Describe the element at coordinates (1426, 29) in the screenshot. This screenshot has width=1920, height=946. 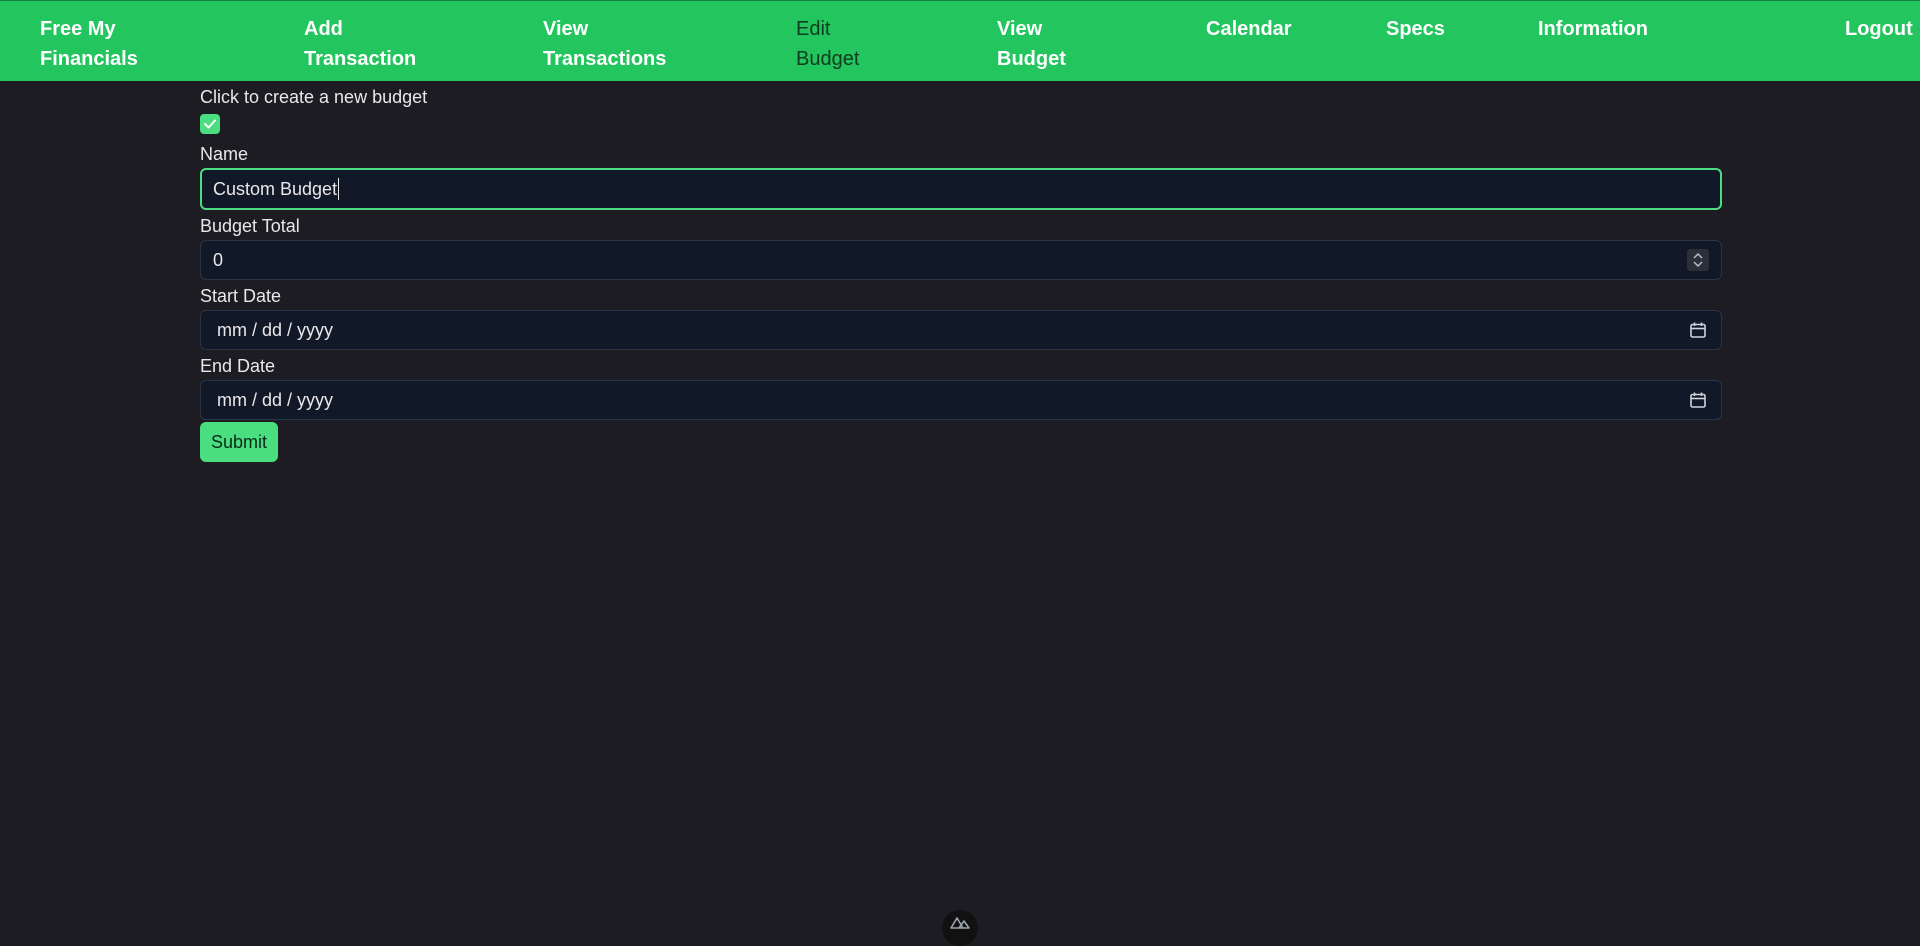
I see `nav-specs: Specs` at that location.